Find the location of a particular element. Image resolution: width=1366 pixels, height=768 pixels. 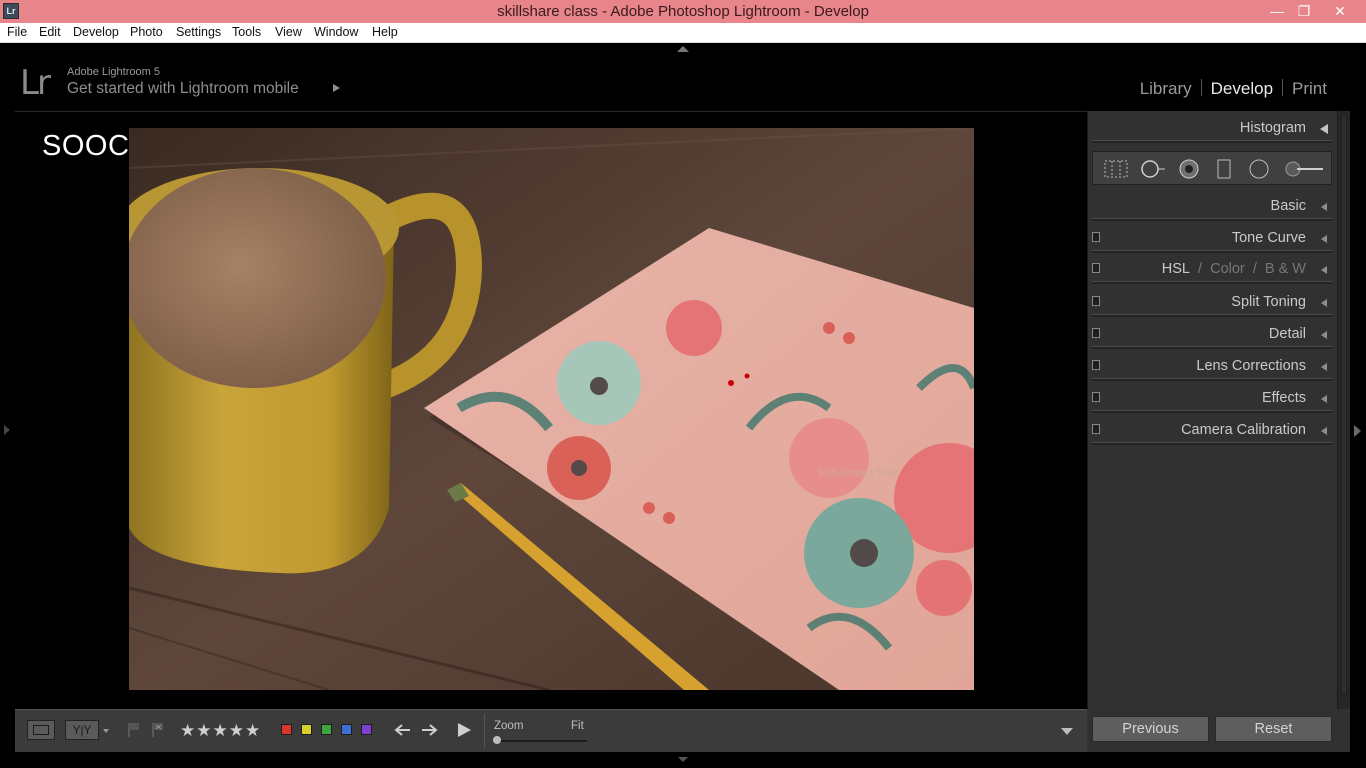

panel-lens-corrections-label: Lens Corrections is located at coordinates (1251, 366).